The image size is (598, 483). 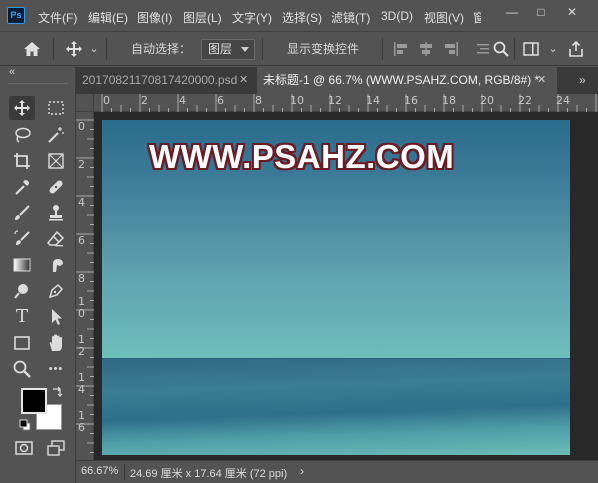 What do you see at coordinates (85, 286) in the screenshot?
I see `vertical-ruler: 0 2 4 6 8 1 0 1 2 1 4 1 6` at bounding box center [85, 286].